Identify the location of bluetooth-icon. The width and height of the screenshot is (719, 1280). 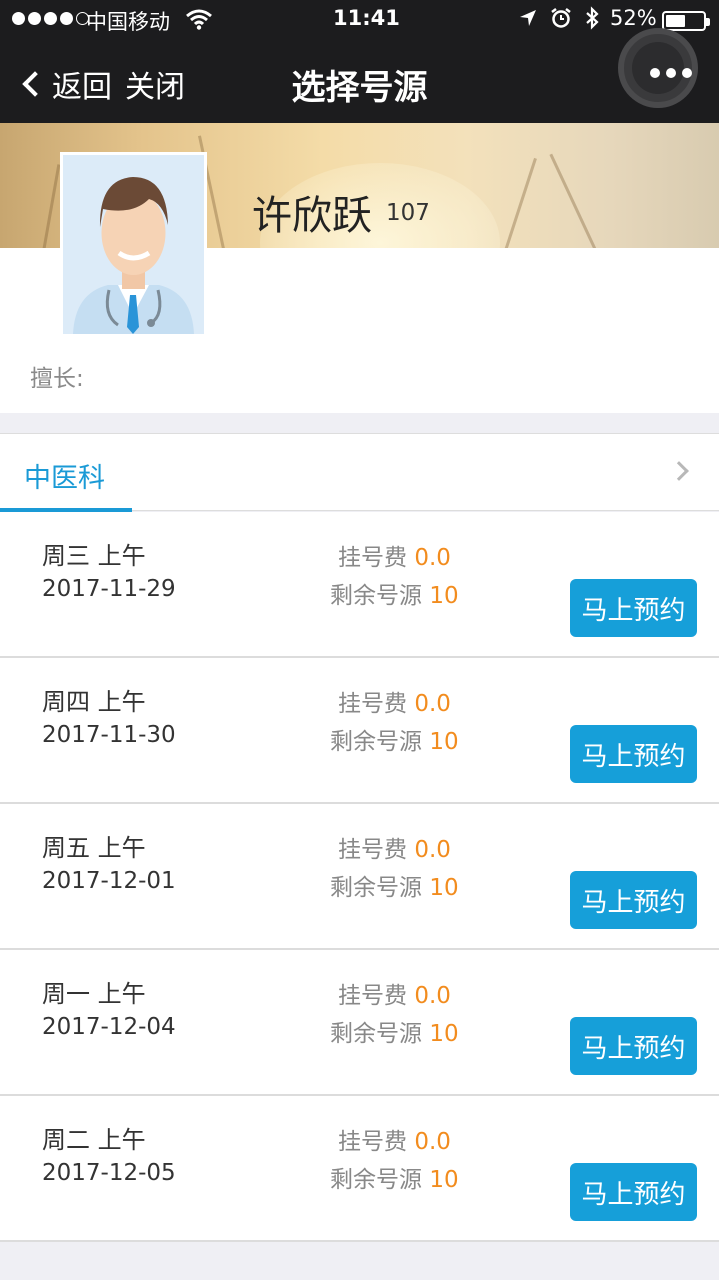
(592, 20).